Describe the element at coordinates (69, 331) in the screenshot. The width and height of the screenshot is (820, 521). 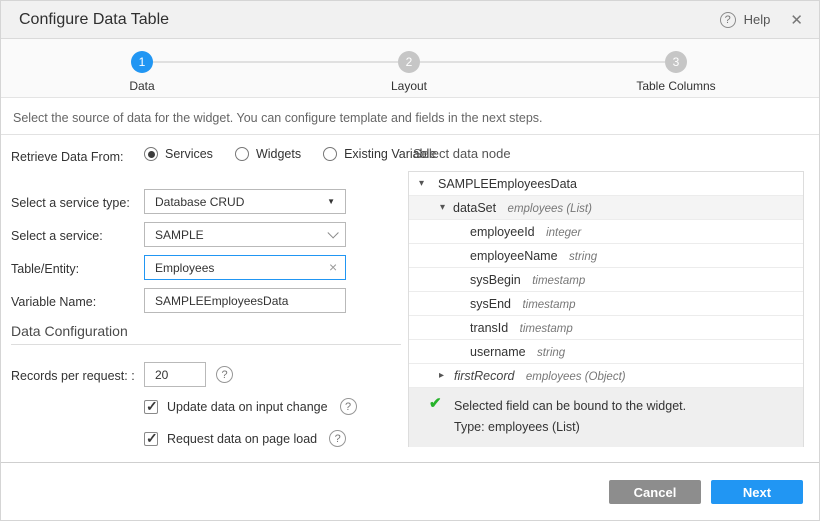
I see `data-configuration-title: Data Configuration` at that location.